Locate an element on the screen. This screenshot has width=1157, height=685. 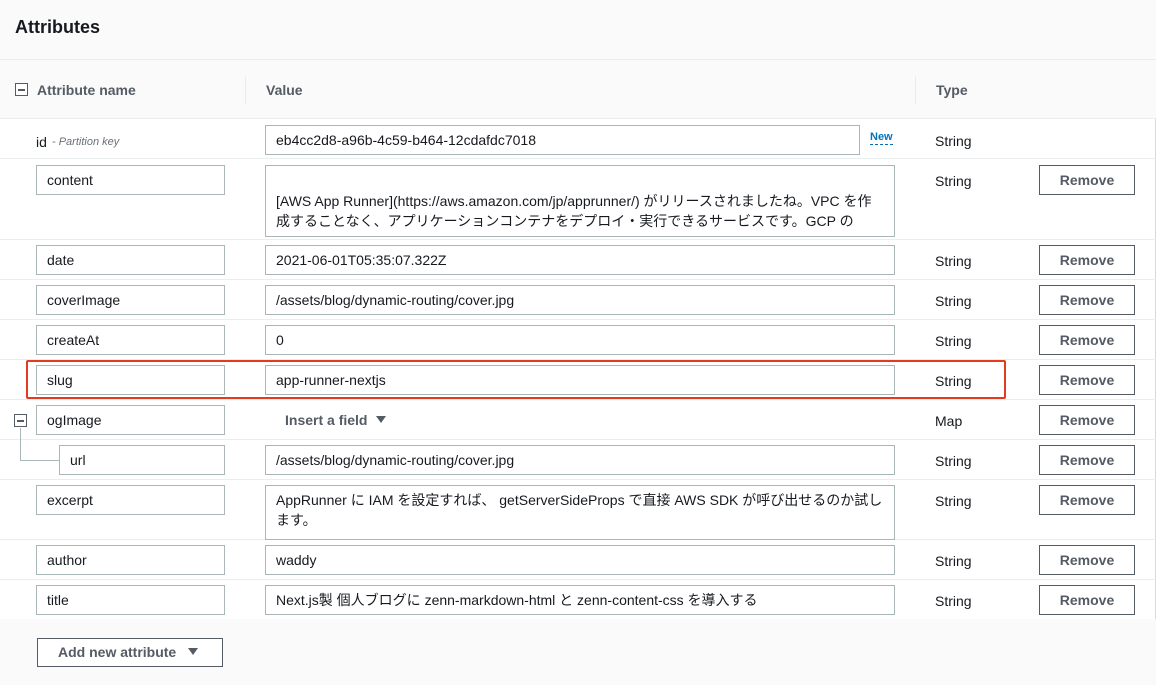
attribute-name-field: date is located at coordinates (130, 260).